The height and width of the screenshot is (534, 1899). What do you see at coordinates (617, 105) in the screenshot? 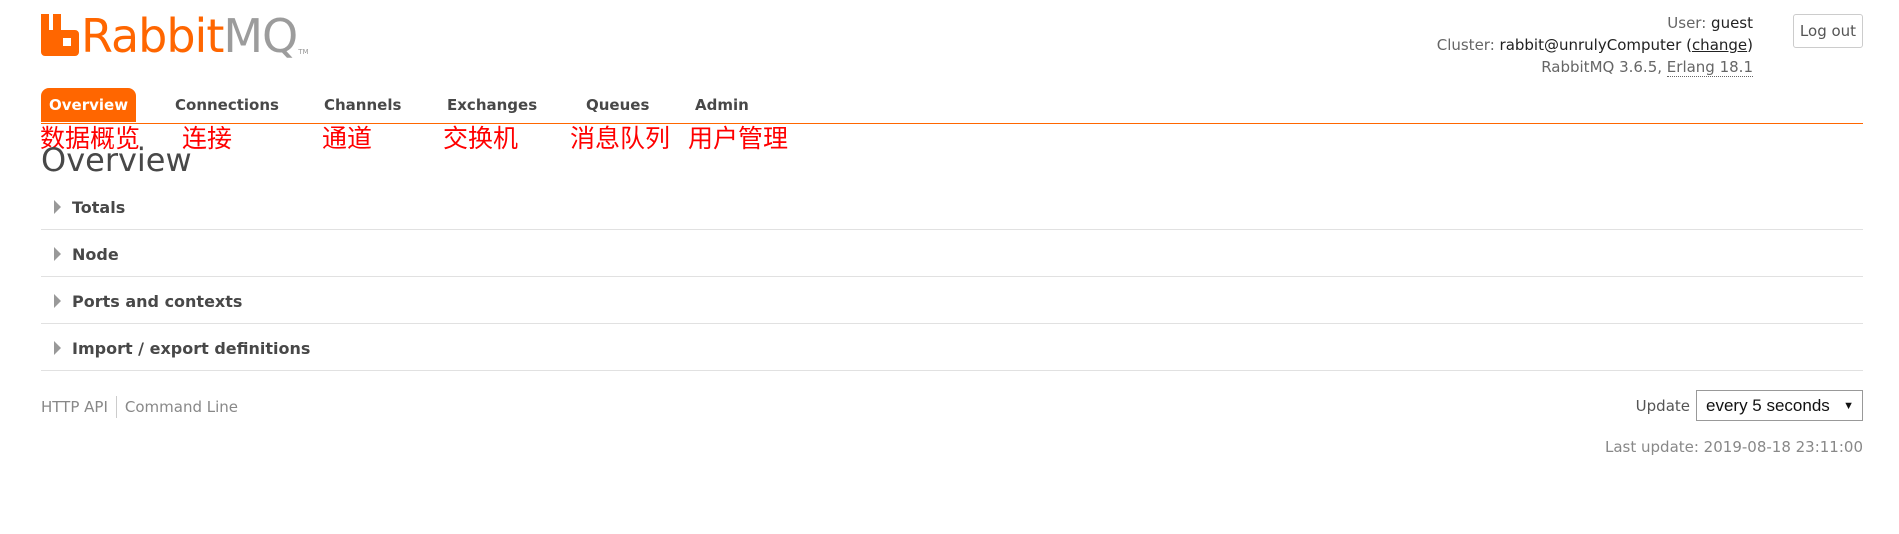
I see `tab-queues: Queues` at bounding box center [617, 105].